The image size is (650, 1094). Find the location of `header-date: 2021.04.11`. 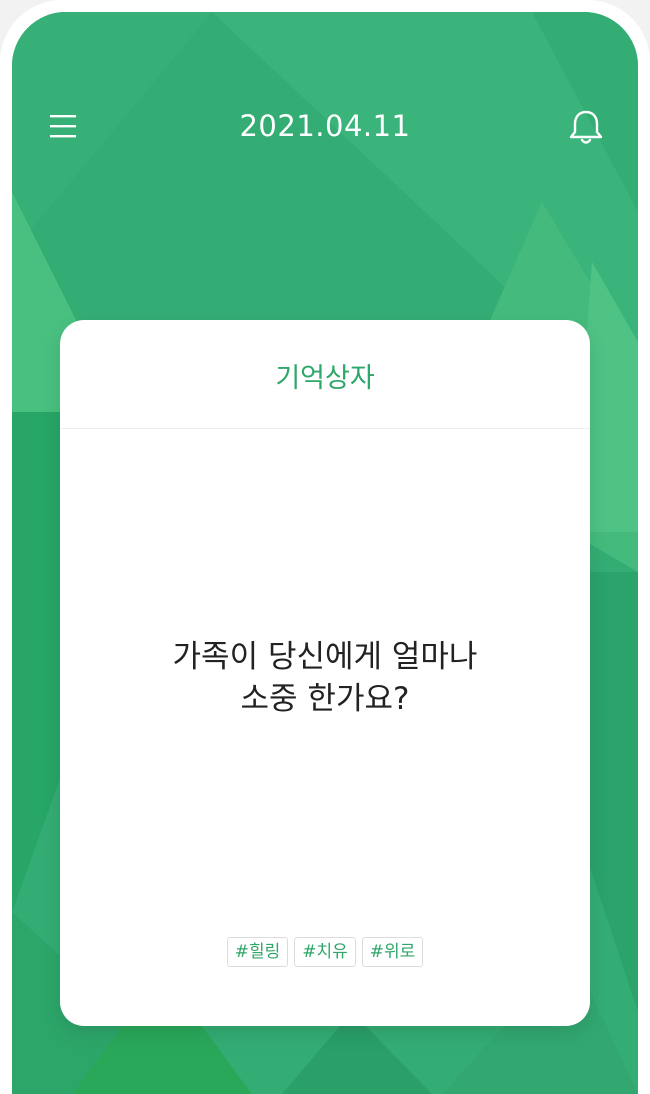

header-date: 2021.04.11 is located at coordinates (325, 126).